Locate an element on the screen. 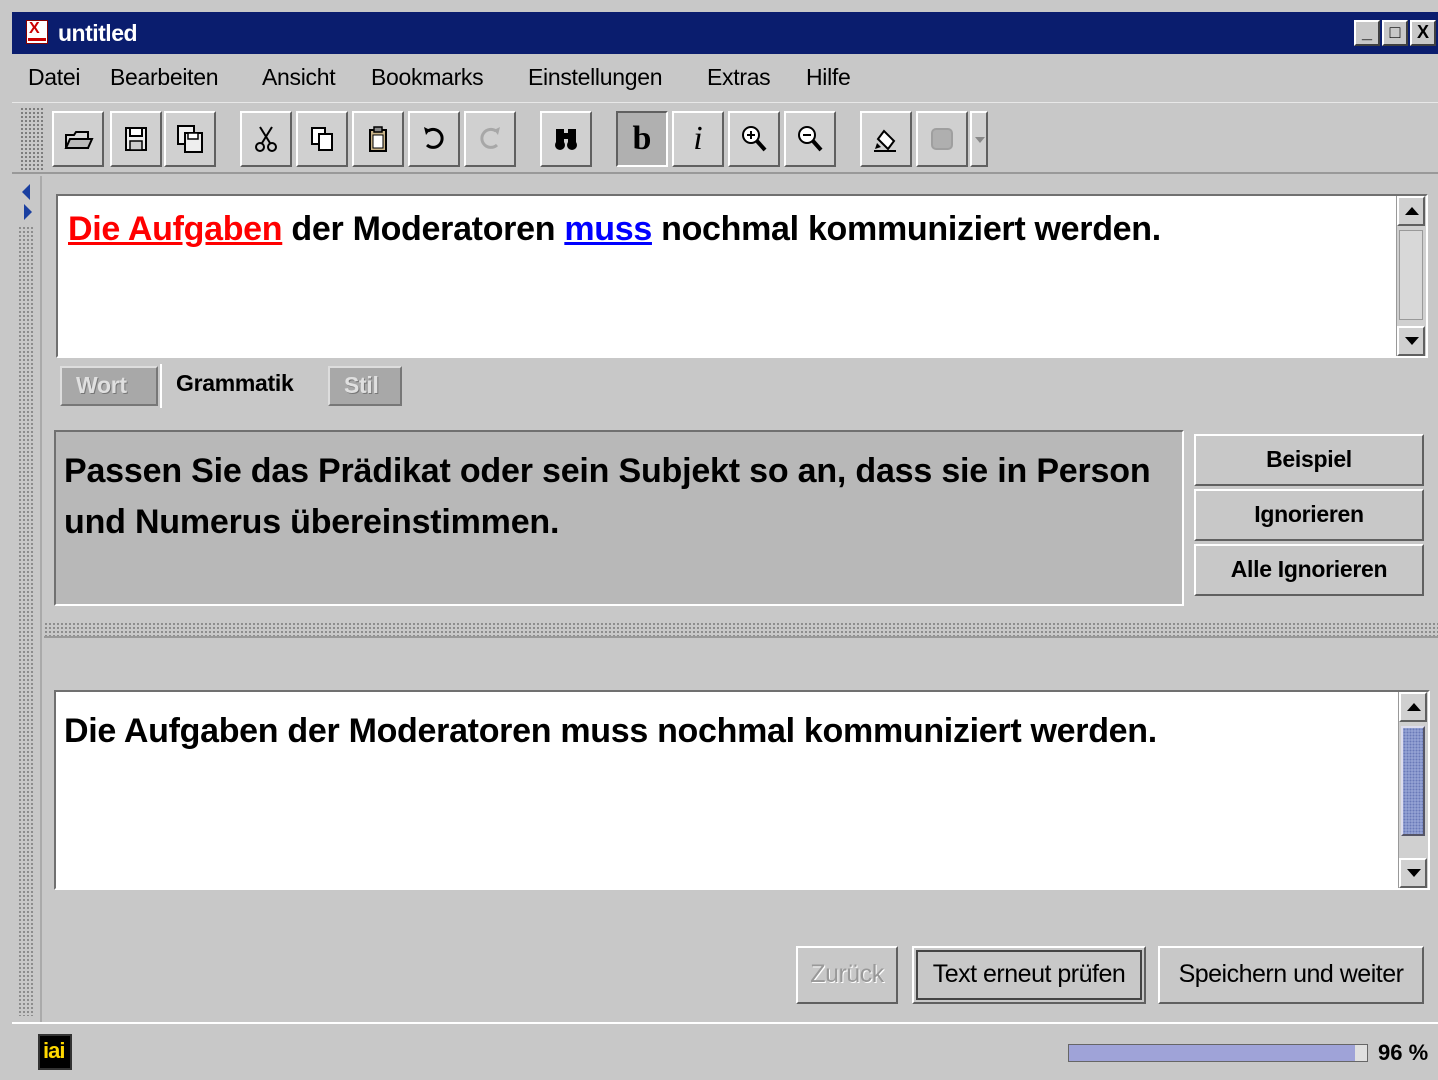 Image resolution: width=1438 pixels, height=1080 pixels. progress-label: 96 % is located at coordinates (1403, 1052).